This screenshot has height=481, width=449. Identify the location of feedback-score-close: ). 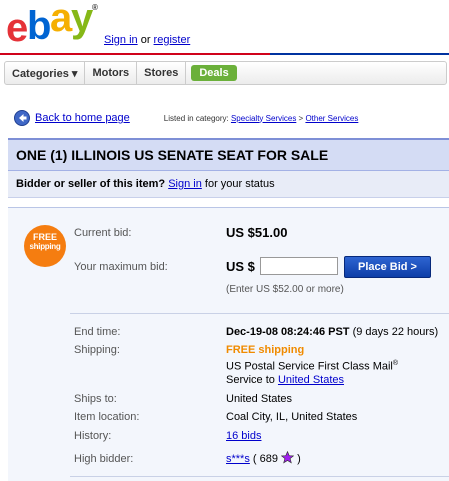
(297, 459).